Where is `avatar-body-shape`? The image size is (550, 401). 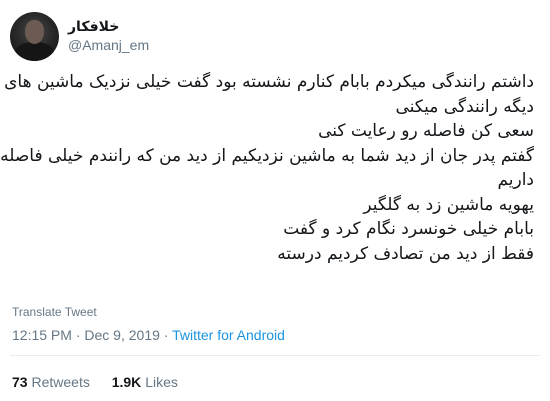
avatar-body-shape is located at coordinates (34, 51).